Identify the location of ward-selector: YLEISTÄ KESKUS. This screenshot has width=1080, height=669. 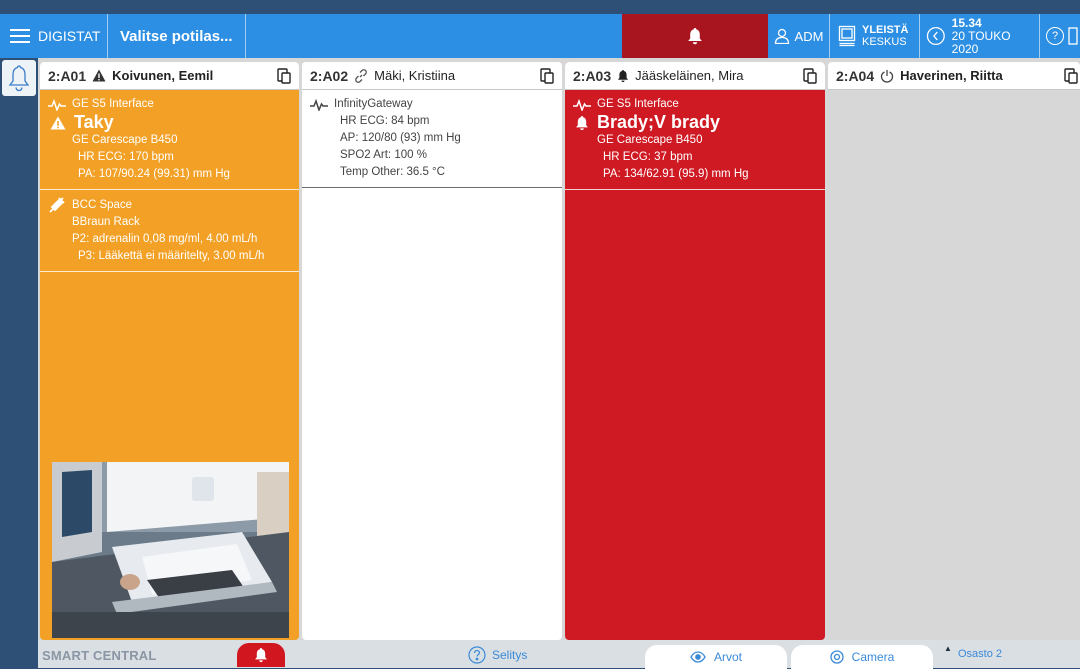
(875, 36).